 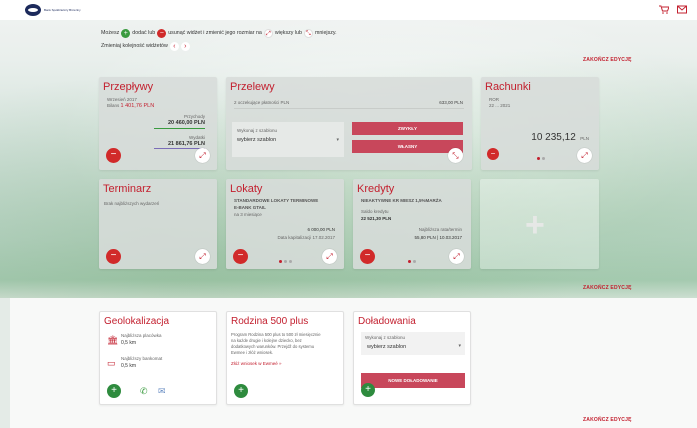 I want to click on resize-widget-button: ⤡, so click(x=455, y=155).